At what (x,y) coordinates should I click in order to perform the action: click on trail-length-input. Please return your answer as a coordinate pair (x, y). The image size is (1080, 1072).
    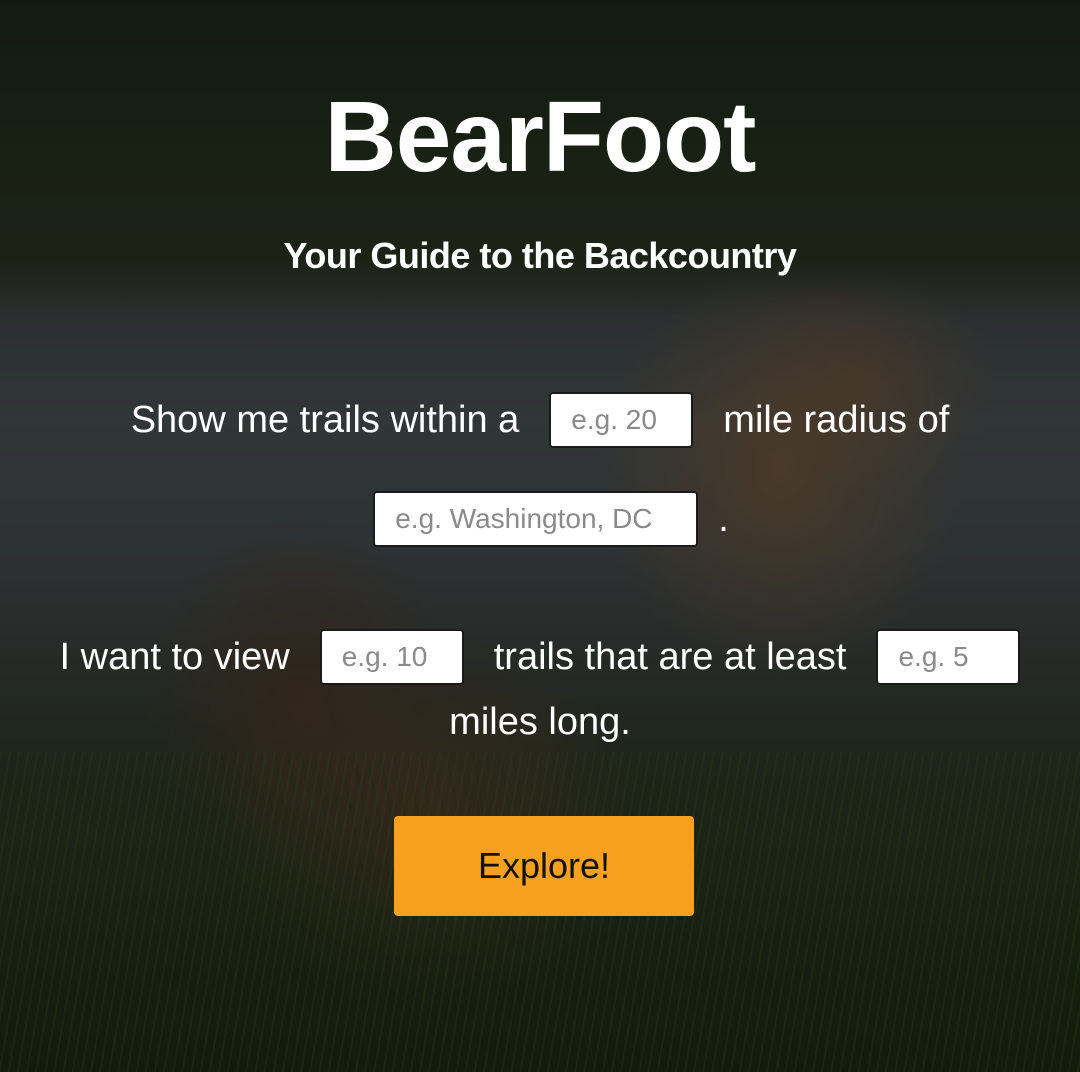
    Looking at the image, I should click on (948, 657).